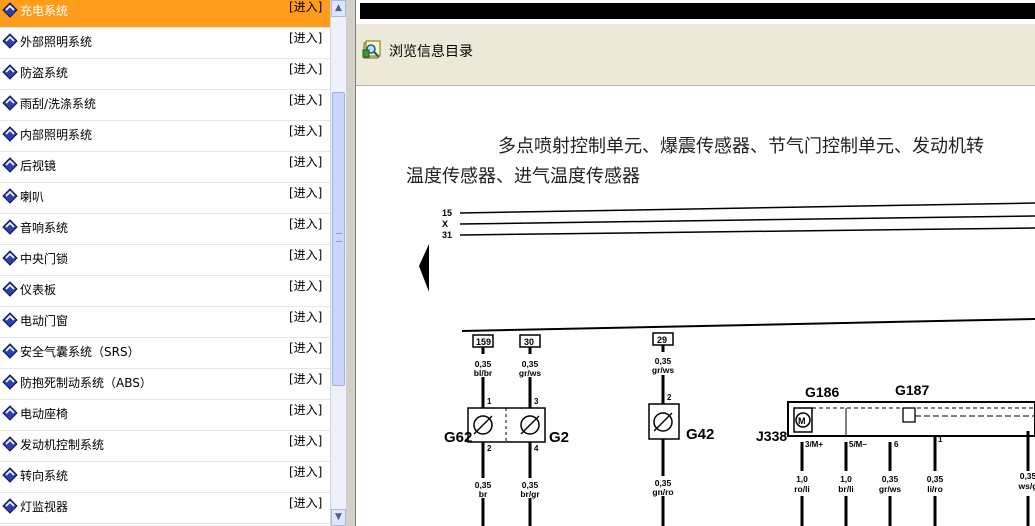 The image size is (1035, 526). I want to click on vertical-scrollbar: ▲ ▼, so click(338, 263).